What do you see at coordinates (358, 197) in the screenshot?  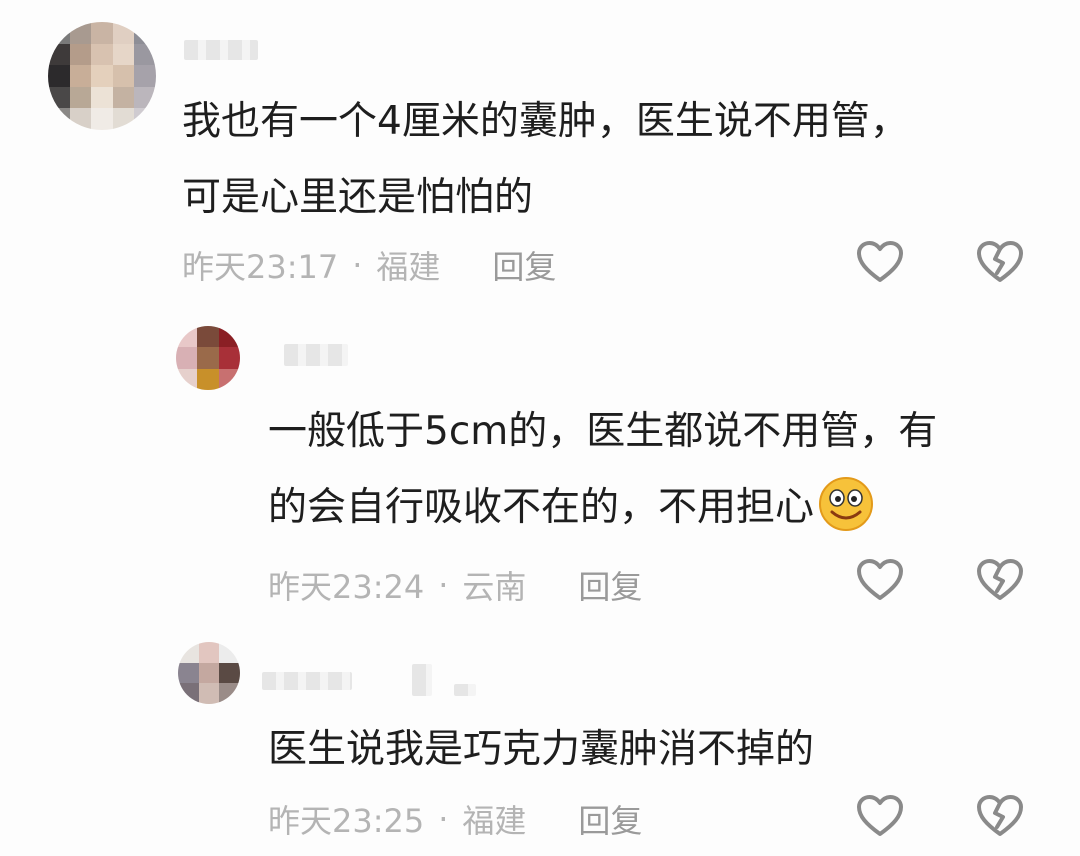 I see `comment-text-line: 可是心里还是怕怕的` at bounding box center [358, 197].